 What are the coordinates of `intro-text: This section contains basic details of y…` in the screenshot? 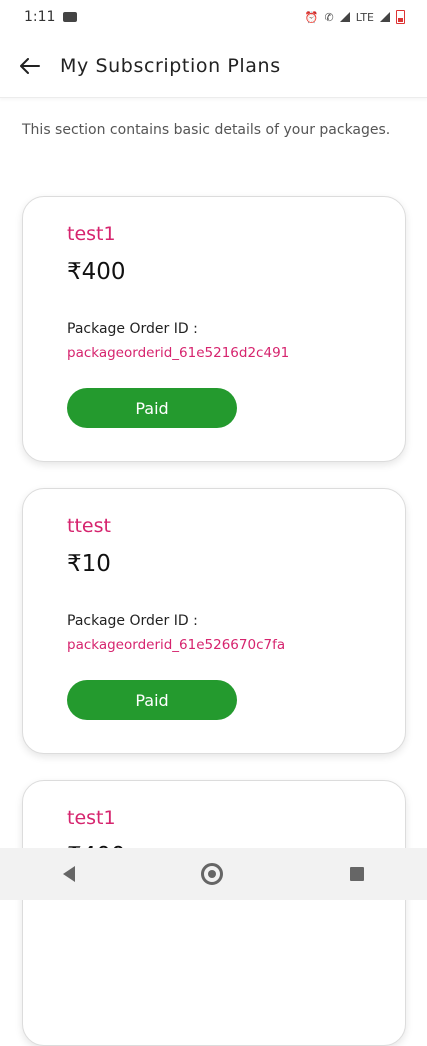 It's located at (206, 130).